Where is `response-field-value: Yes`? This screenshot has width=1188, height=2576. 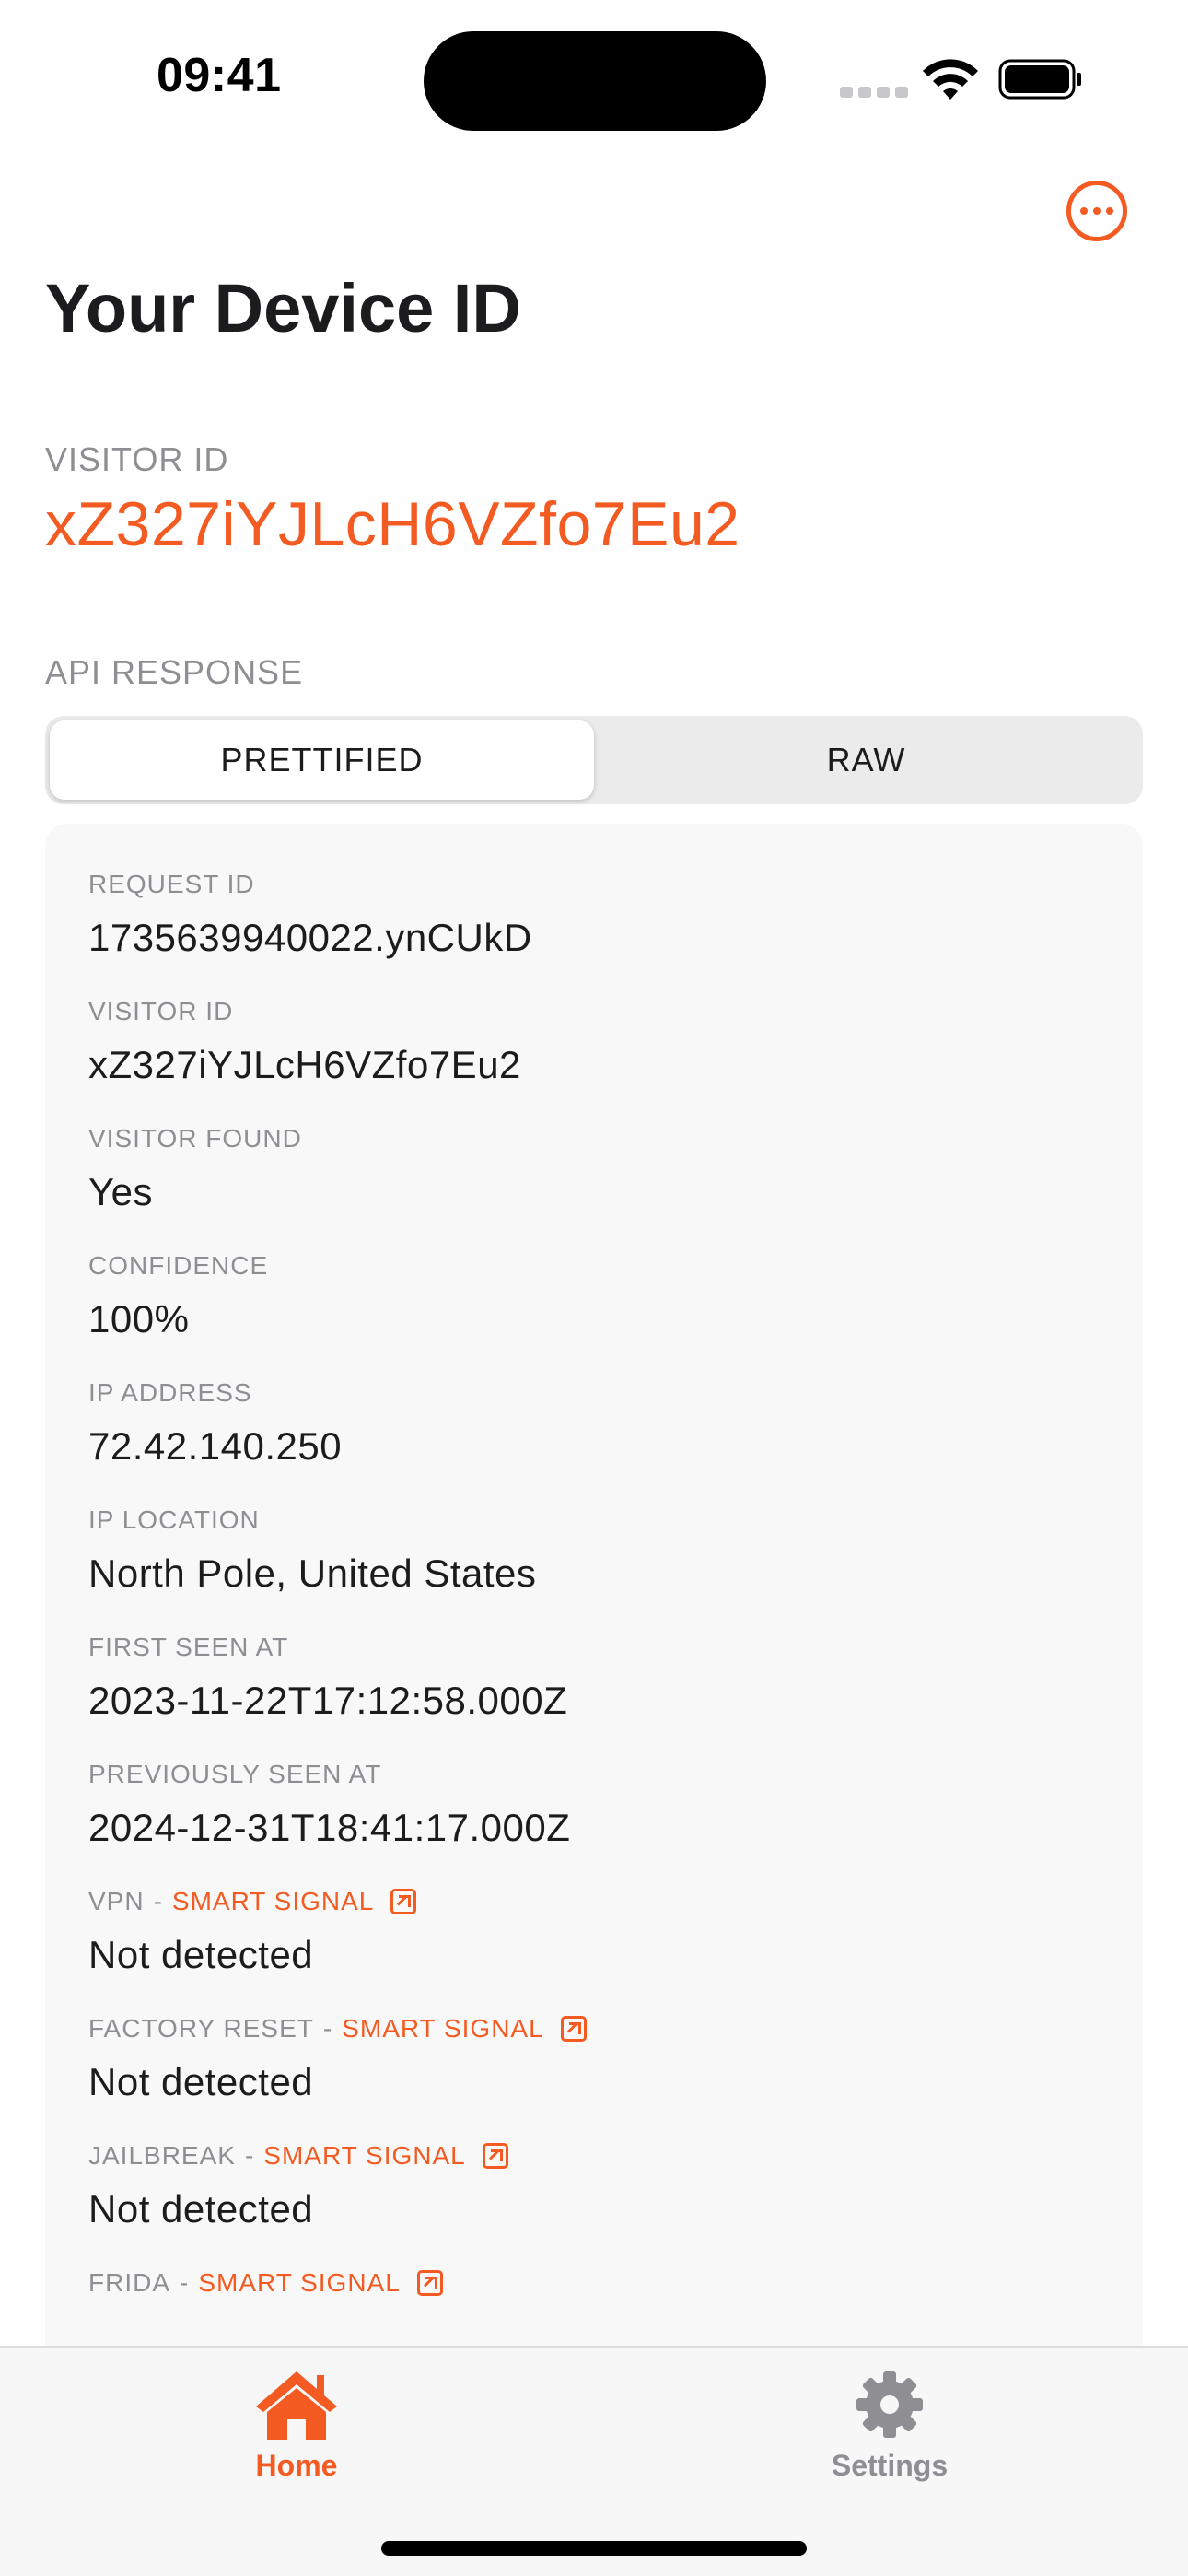
response-field-value: Yes is located at coordinates (121, 1191).